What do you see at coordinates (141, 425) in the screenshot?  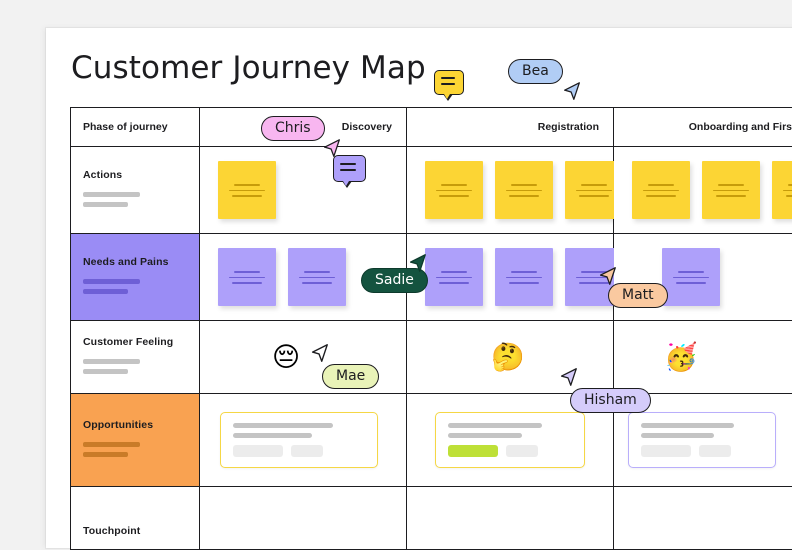 I see `row-label-opportunities: Opportunities` at bounding box center [141, 425].